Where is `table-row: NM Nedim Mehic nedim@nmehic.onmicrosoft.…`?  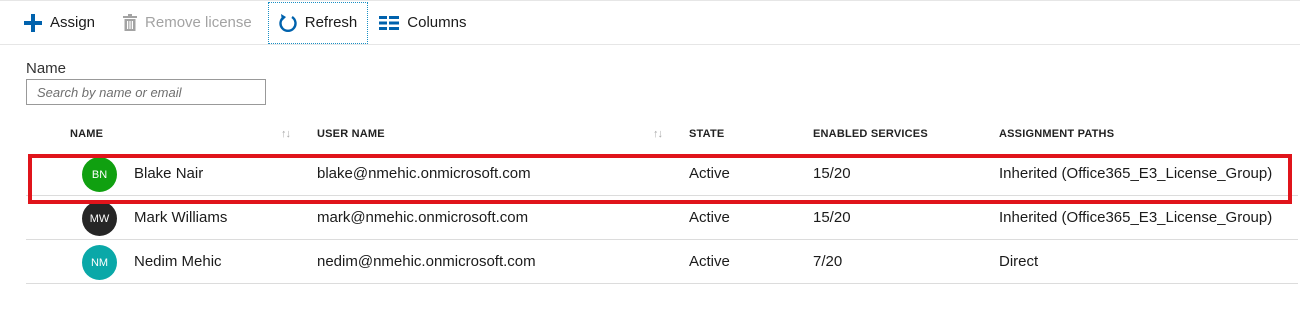 table-row: NM Nedim Mehic nedim@nmehic.onmicrosoft.… is located at coordinates (662, 262).